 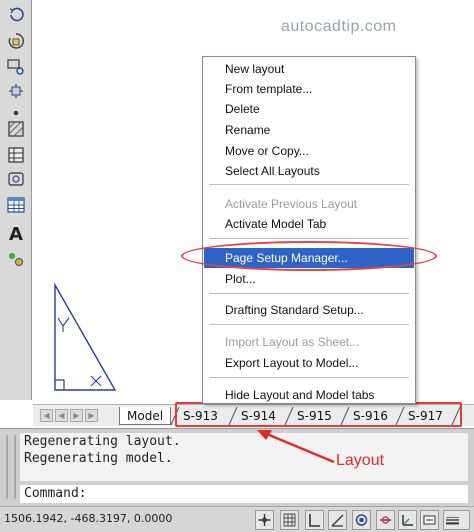 I want to click on page-setup-highlight-ellipse, so click(x=309, y=256).